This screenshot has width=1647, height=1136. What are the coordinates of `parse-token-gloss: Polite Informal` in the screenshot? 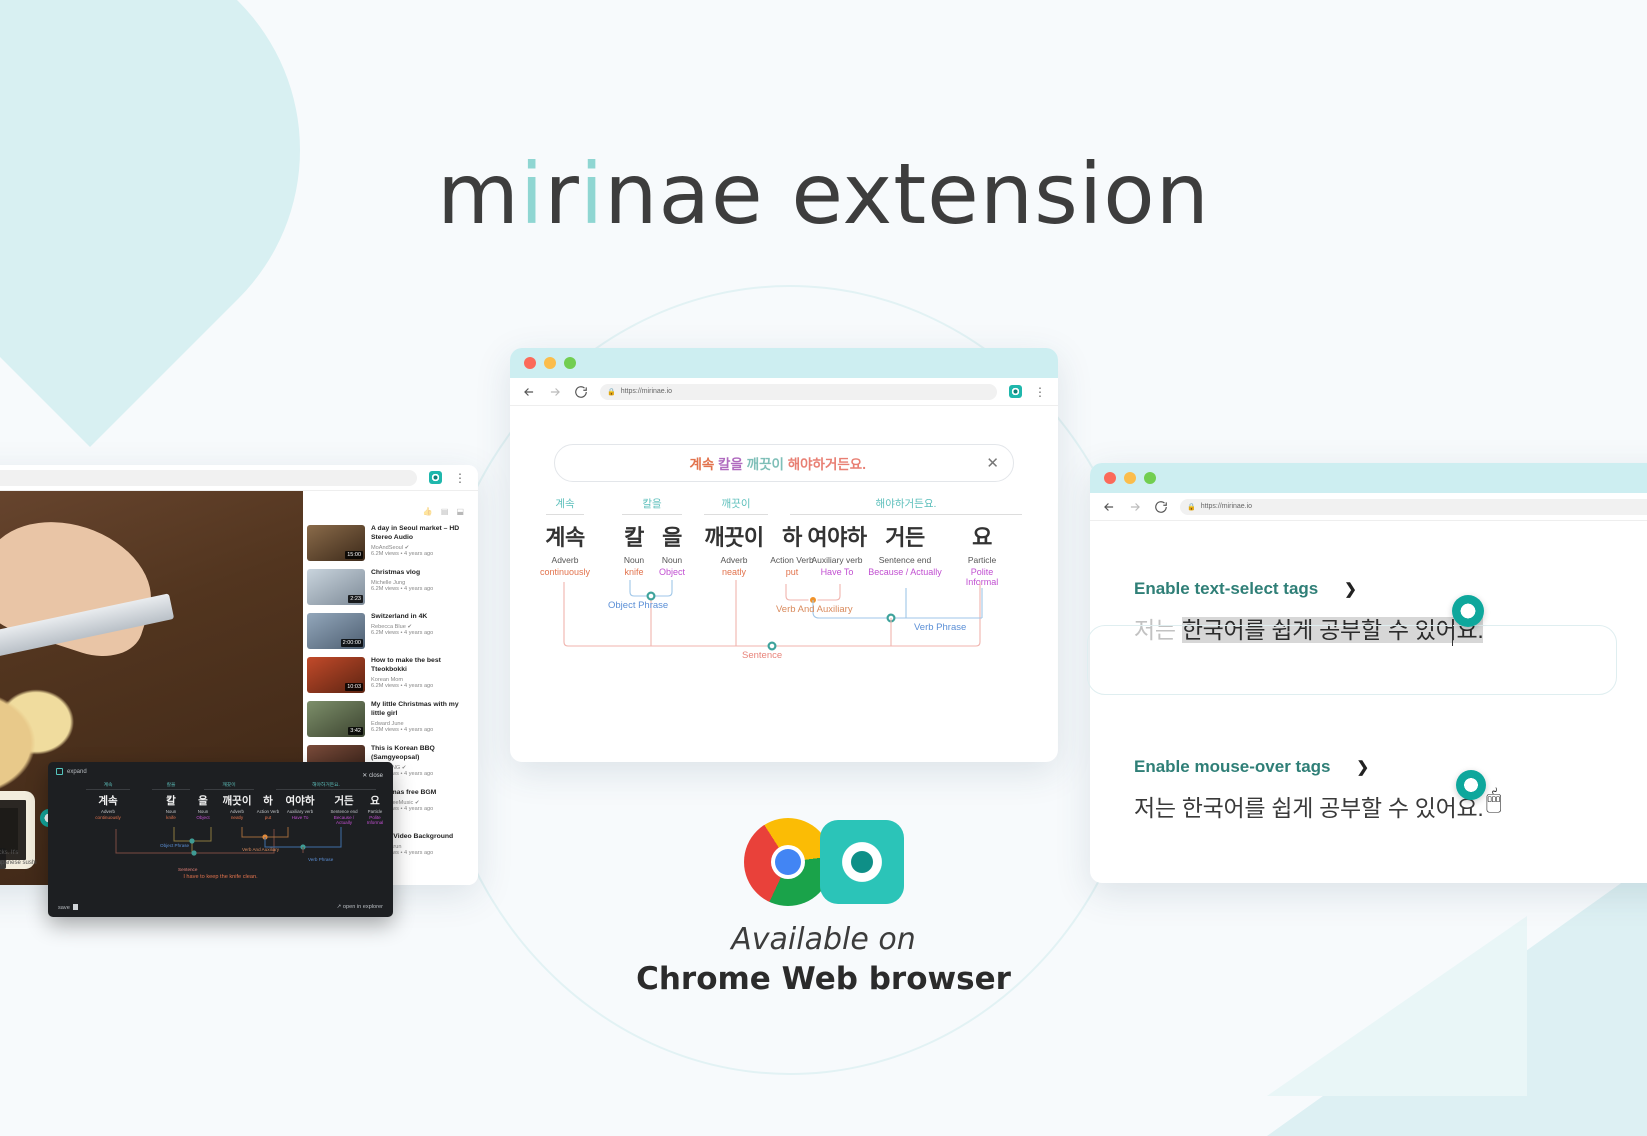 It's located at (982, 577).